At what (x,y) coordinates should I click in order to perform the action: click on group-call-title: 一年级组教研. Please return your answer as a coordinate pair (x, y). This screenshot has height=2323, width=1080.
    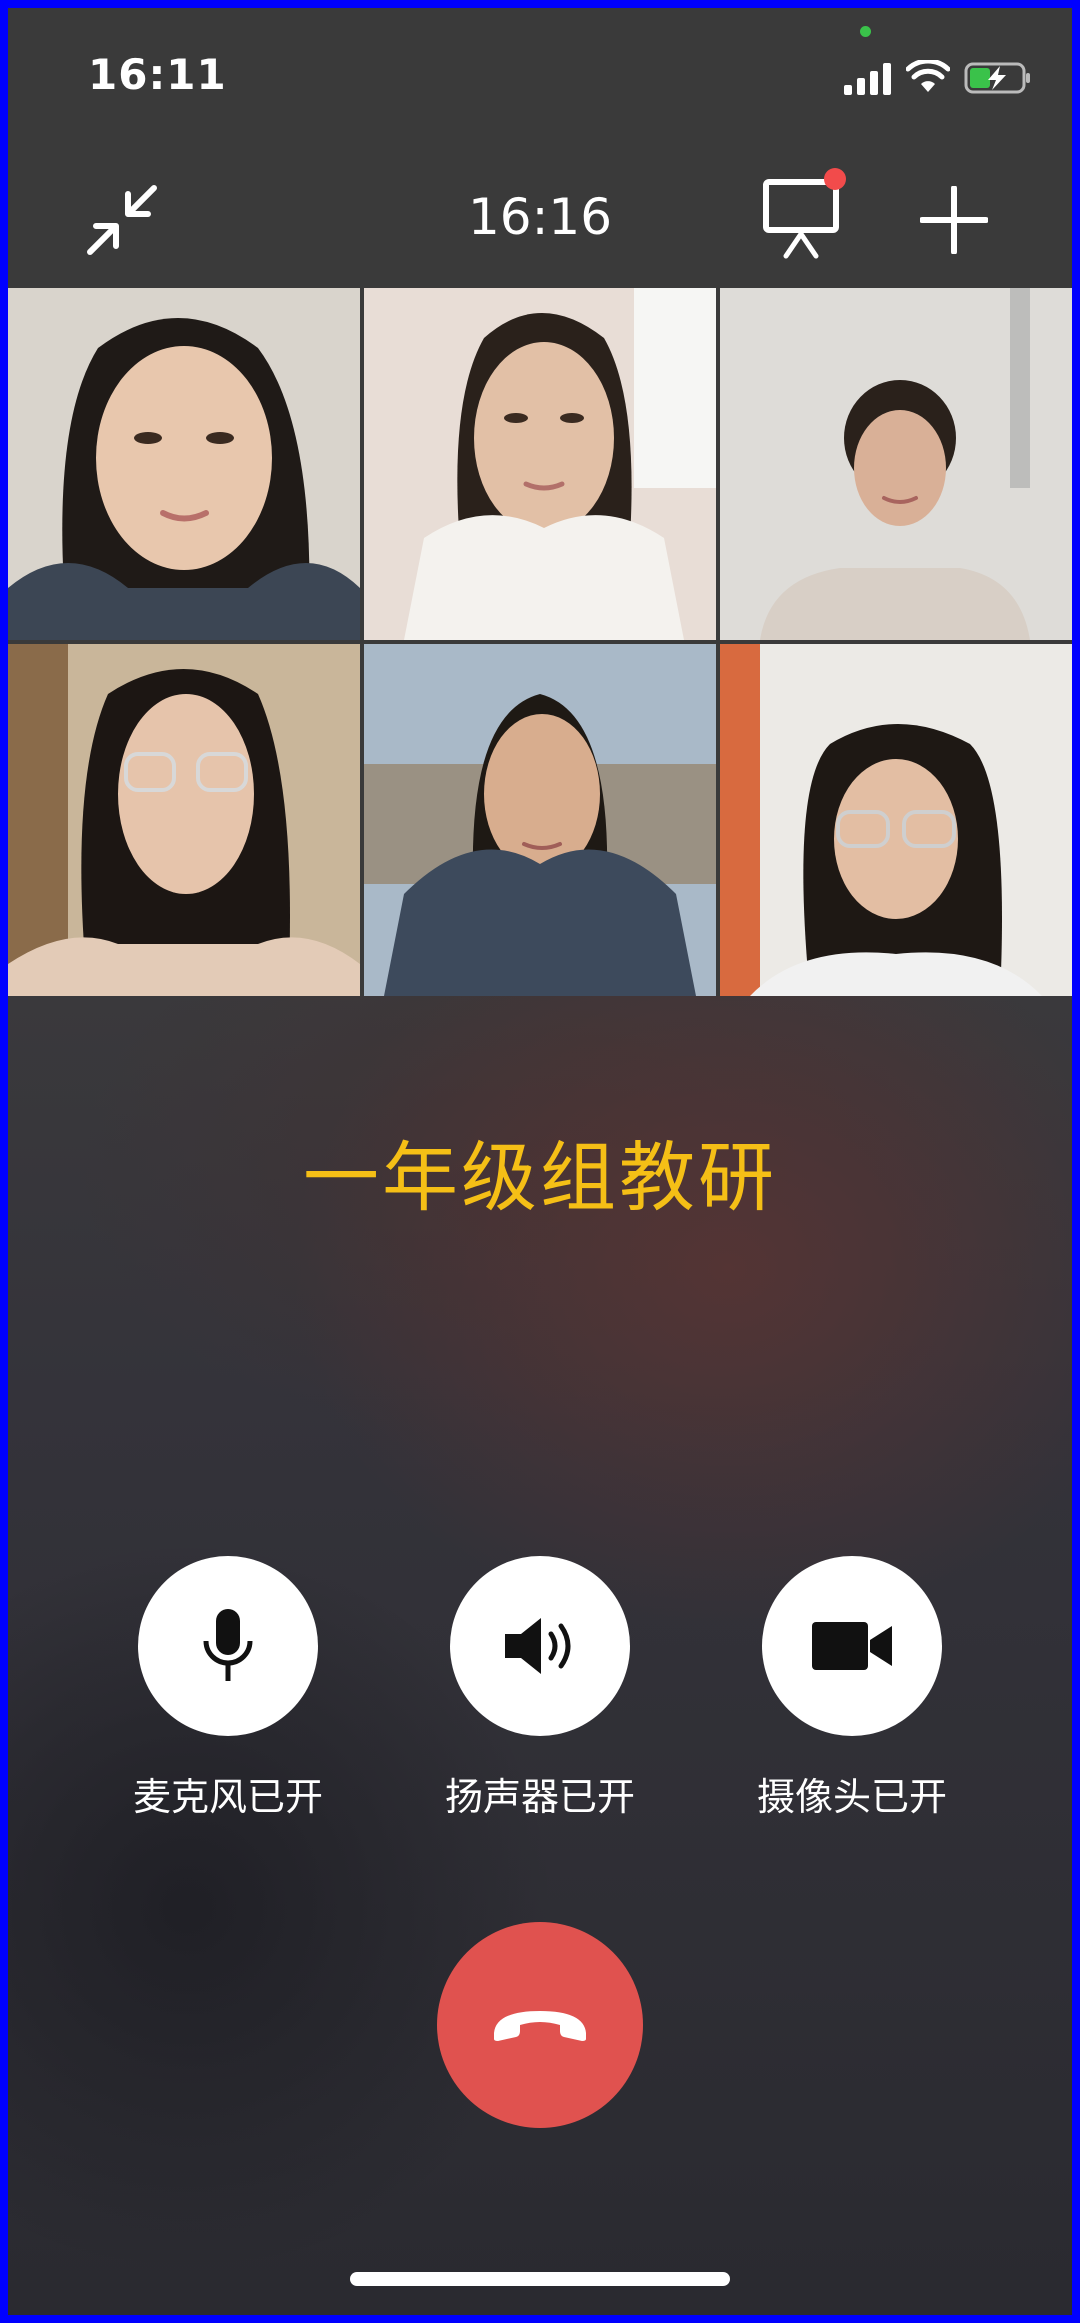
    Looking at the image, I should click on (540, 1177).